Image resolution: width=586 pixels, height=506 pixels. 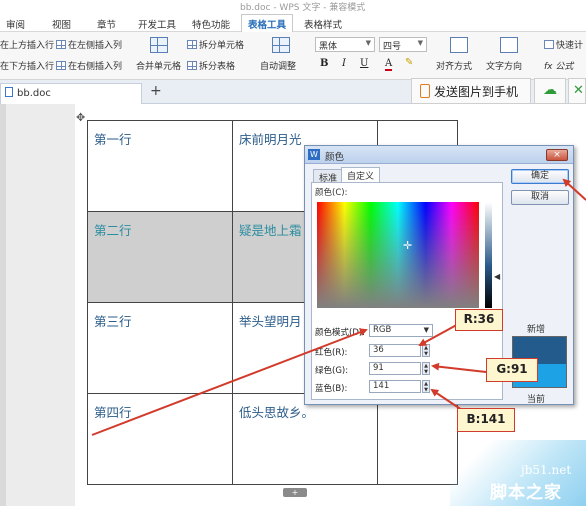 What do you see at coordinates (497, 276) in the screenshot?
I see `slider-arrow-icon: ◀` at bounding box center [497, 276].